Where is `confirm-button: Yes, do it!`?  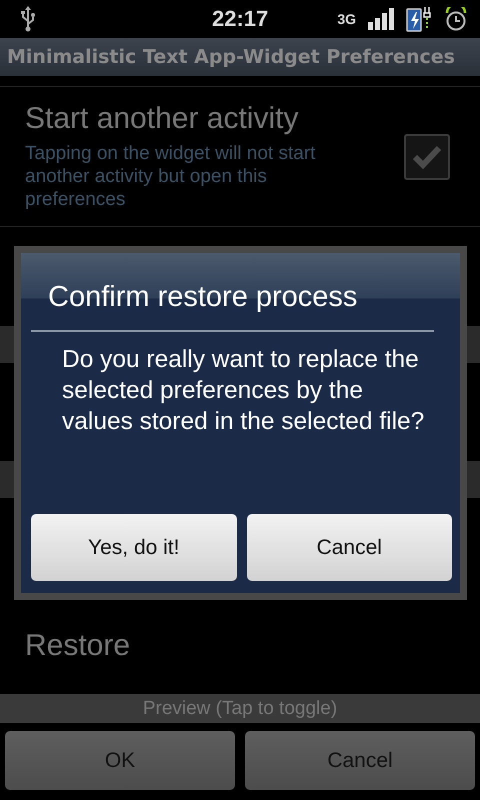 confirm-button: Yes, do it! is located at coordinates (133, 547).